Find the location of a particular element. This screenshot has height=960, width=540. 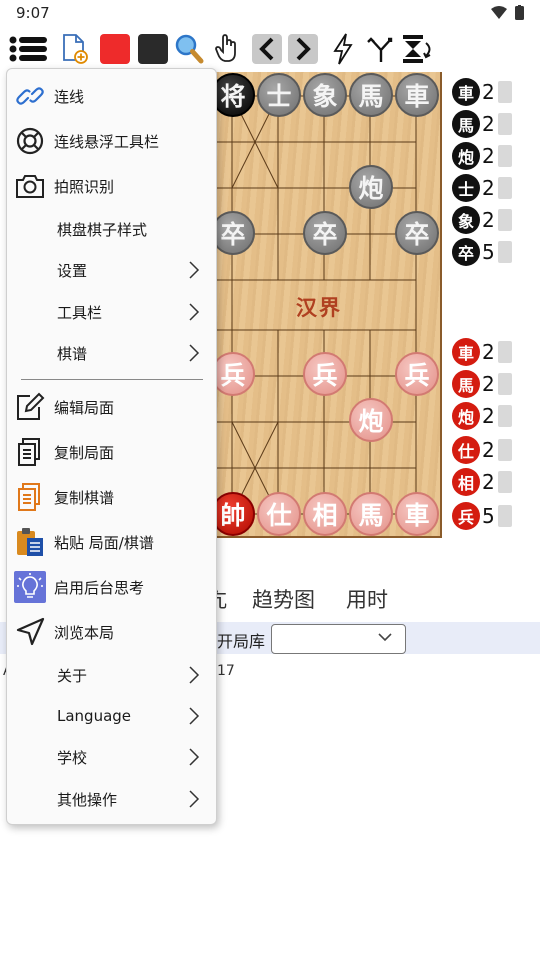

menu-item-label: 学校 is located at coordinates (72, 757).